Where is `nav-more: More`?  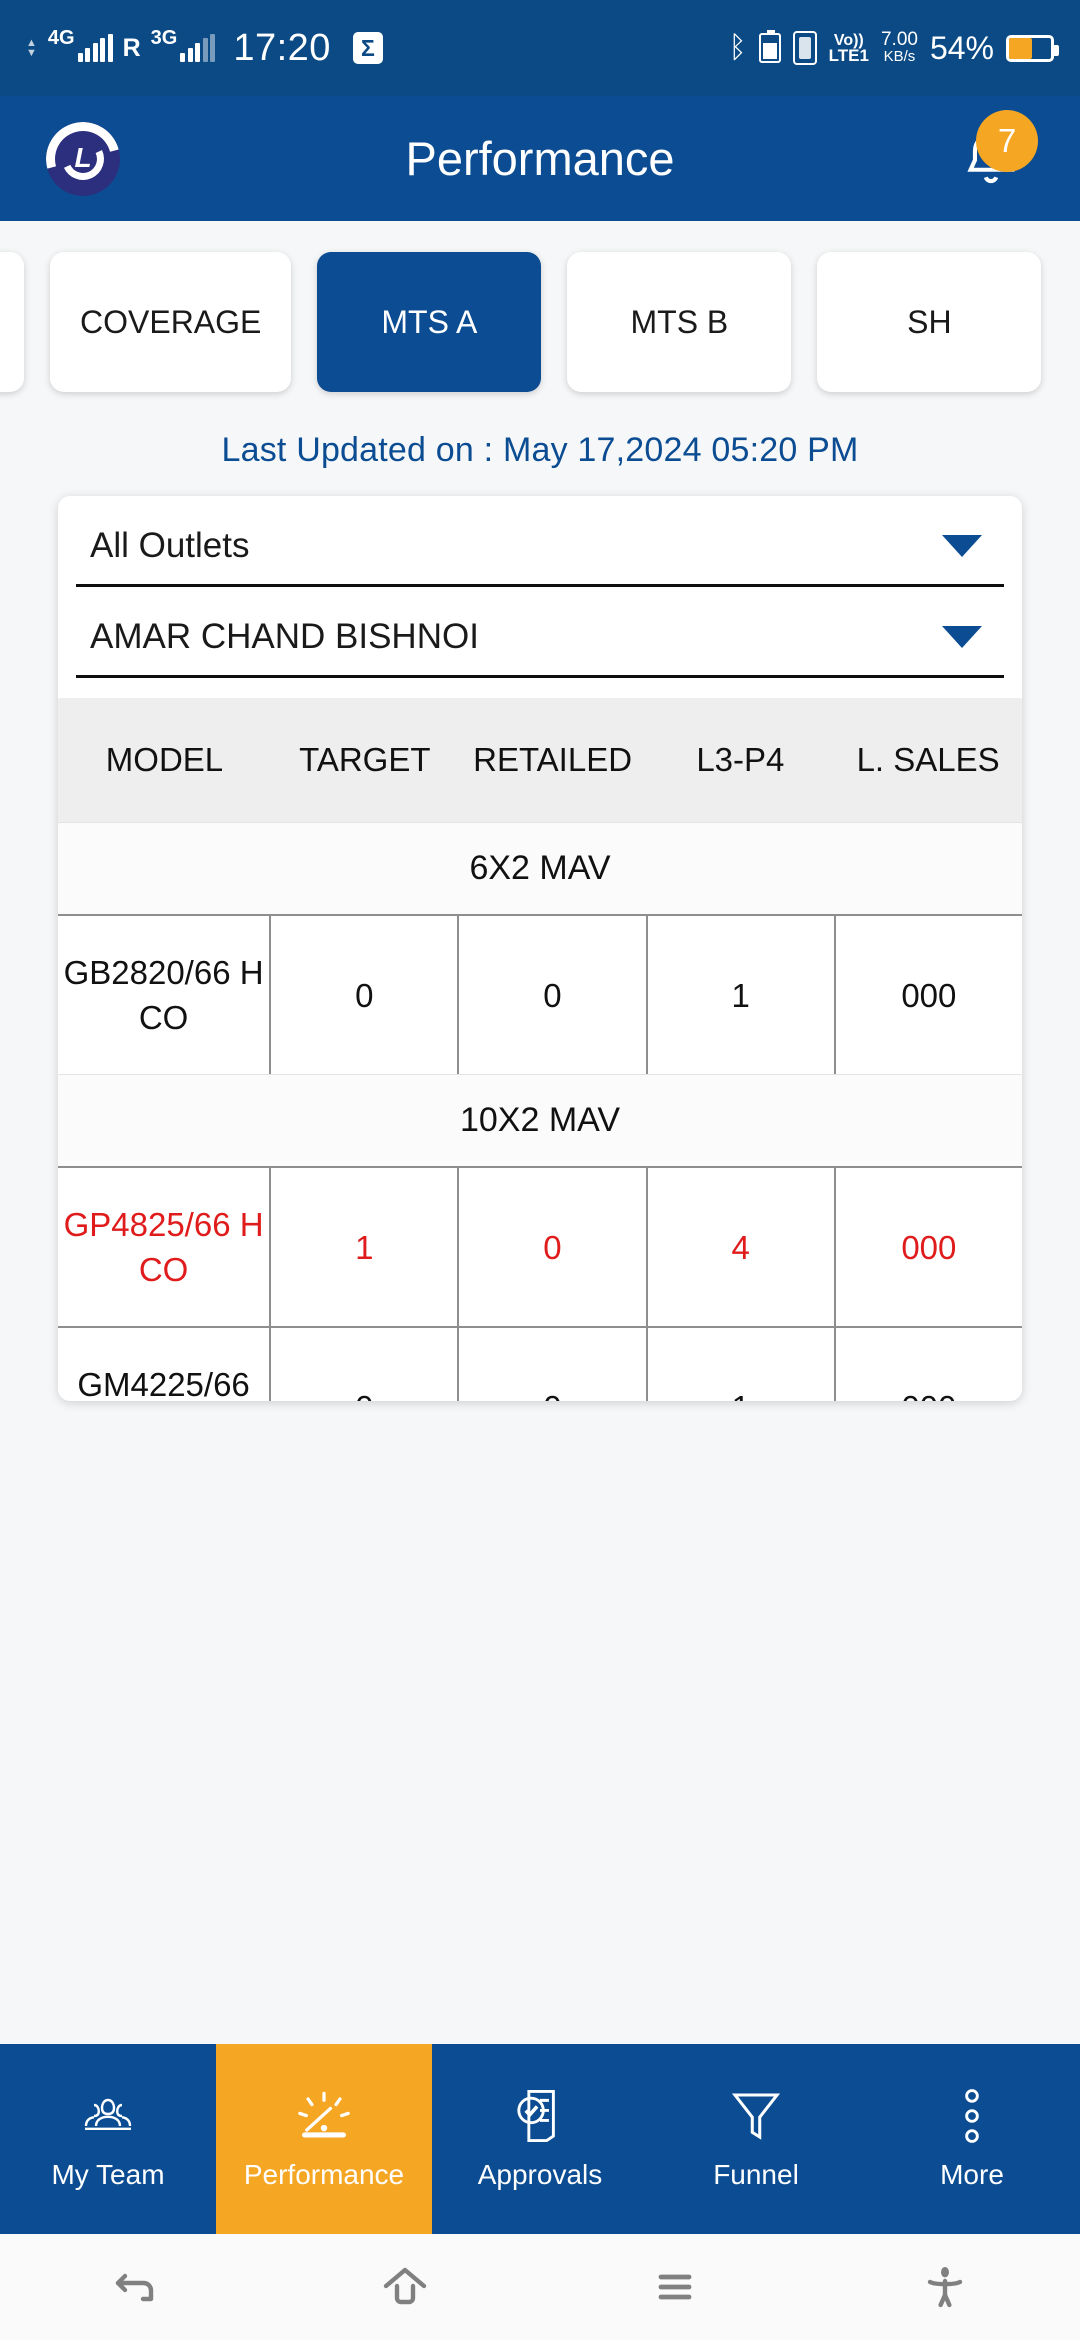 nav-more: More is located at coordinates (972, 2139).